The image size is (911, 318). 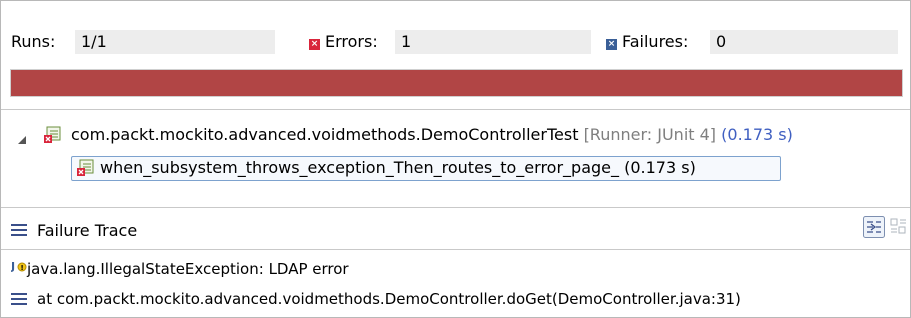 What do you see at coordinates (53, 134) in the screenshot?
I see `test-suite-error-icon` at bounding box center [53, 134].